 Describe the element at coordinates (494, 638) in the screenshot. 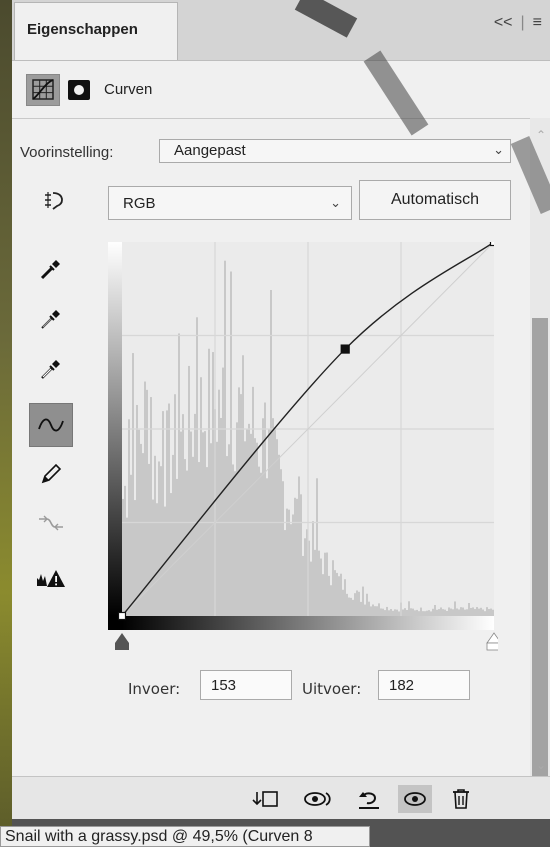

I see `white-slider-handle` at that location.